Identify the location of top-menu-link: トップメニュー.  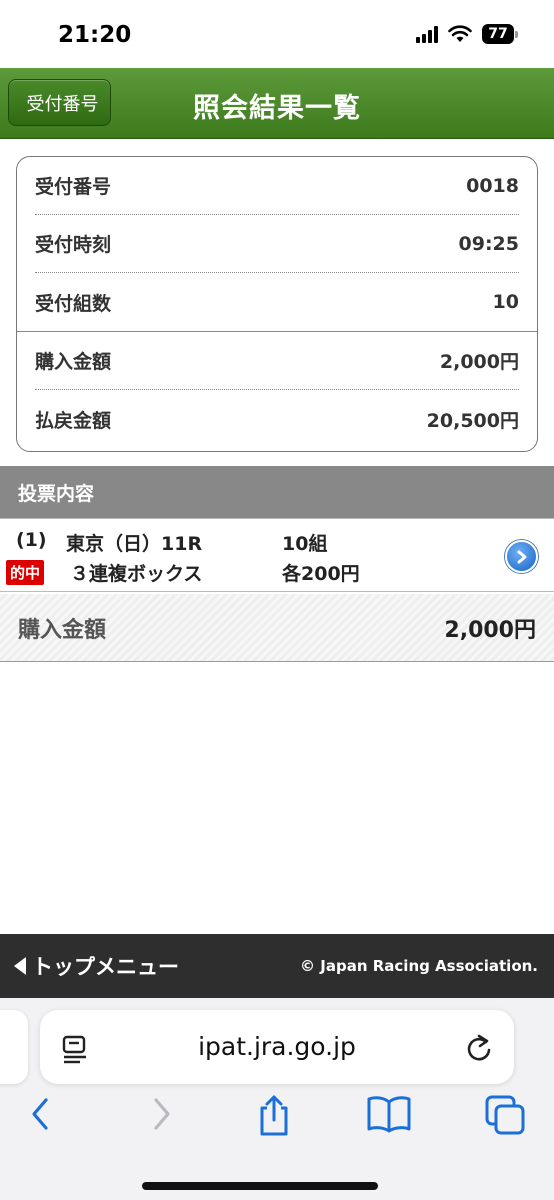
(96, 966).